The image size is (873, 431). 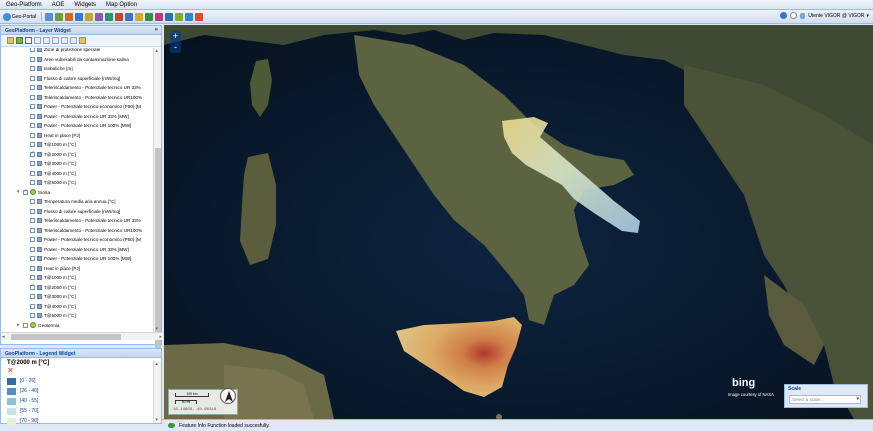 What do you see at coordinates (169, 16) in the screenshot?
I see `toolbar-tool-13-icon` at bounding box center [169, 16].